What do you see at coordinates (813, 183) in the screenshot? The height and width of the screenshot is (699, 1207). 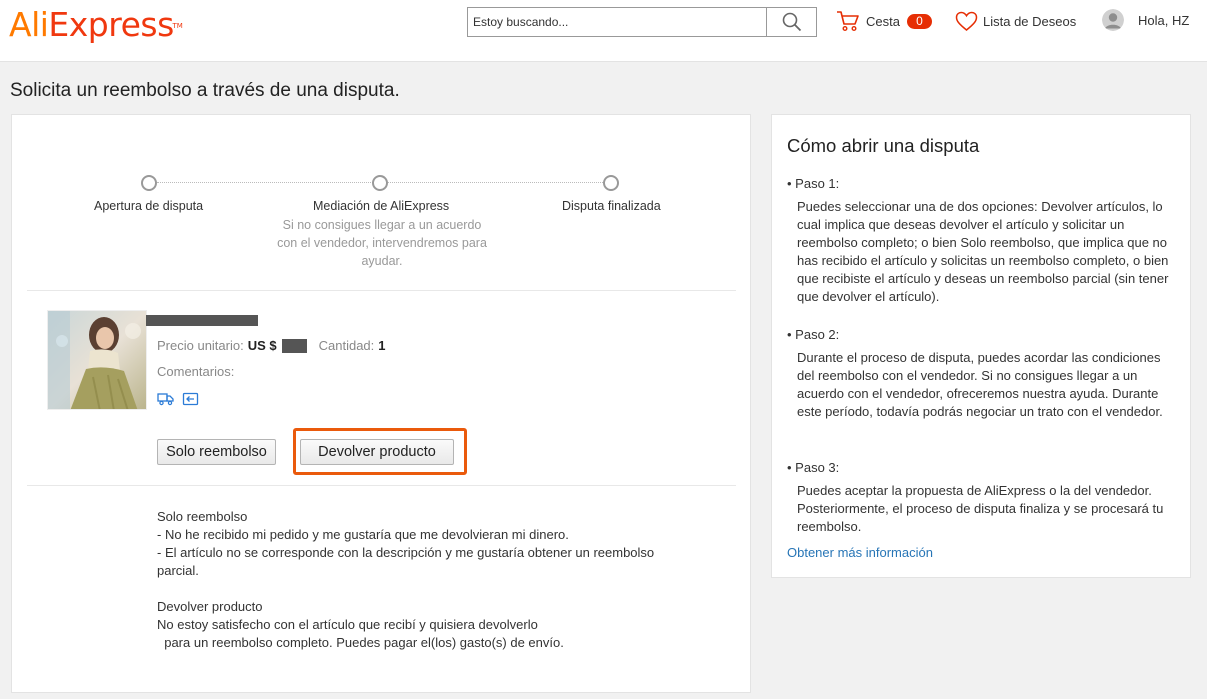 I see `howto-step-heading: • Paso 1:` at bounding box center [813, 183].